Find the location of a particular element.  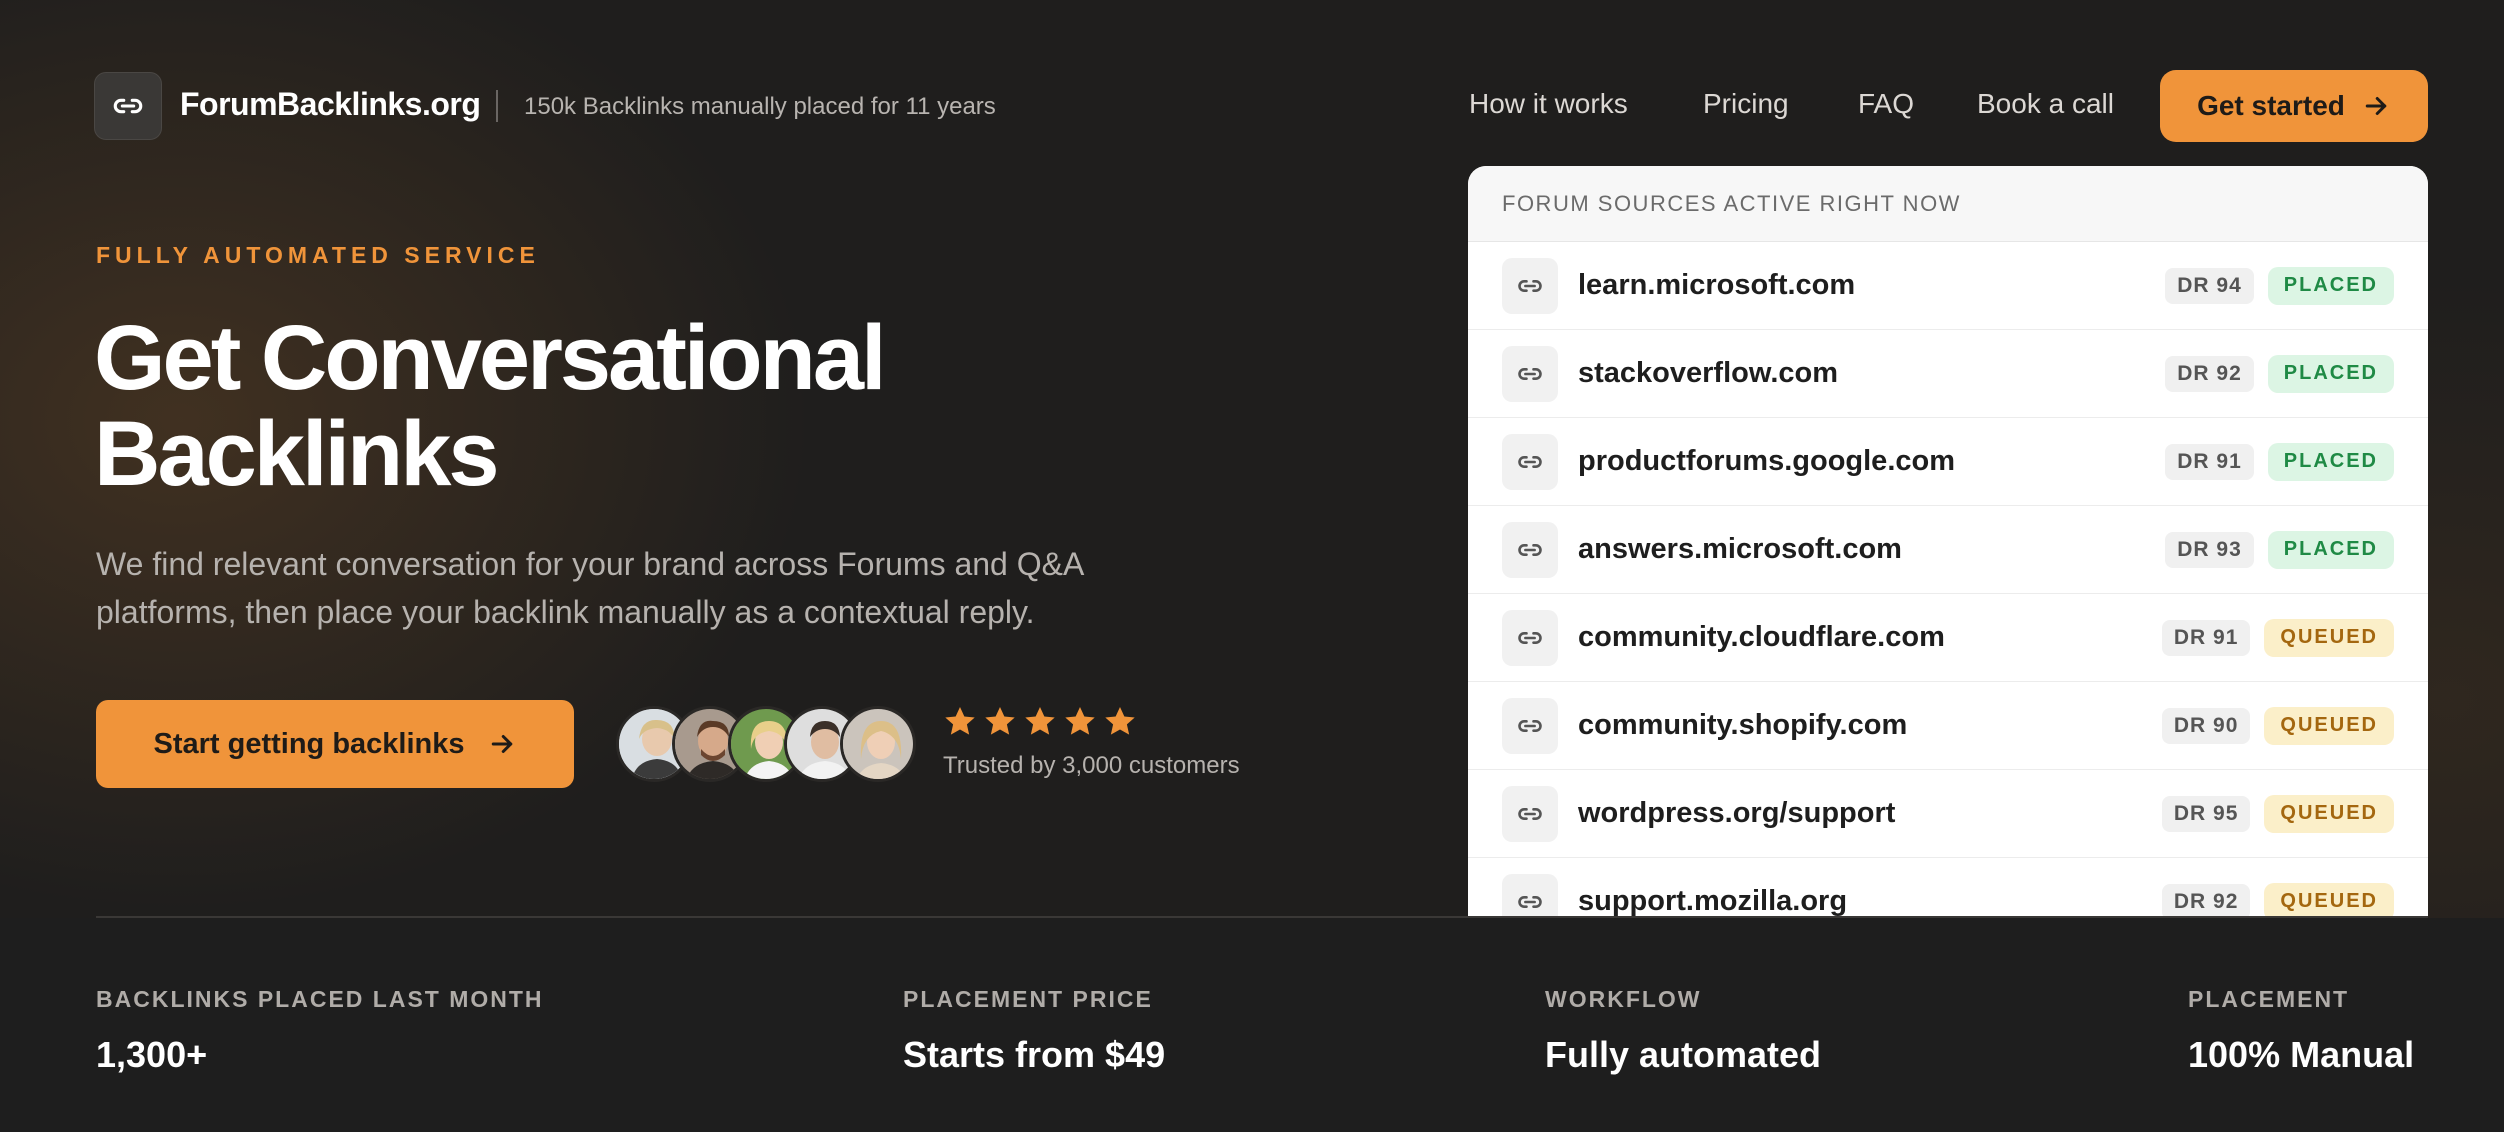

nav-how-it-works: How it works is located at coordinates (1548, 104).